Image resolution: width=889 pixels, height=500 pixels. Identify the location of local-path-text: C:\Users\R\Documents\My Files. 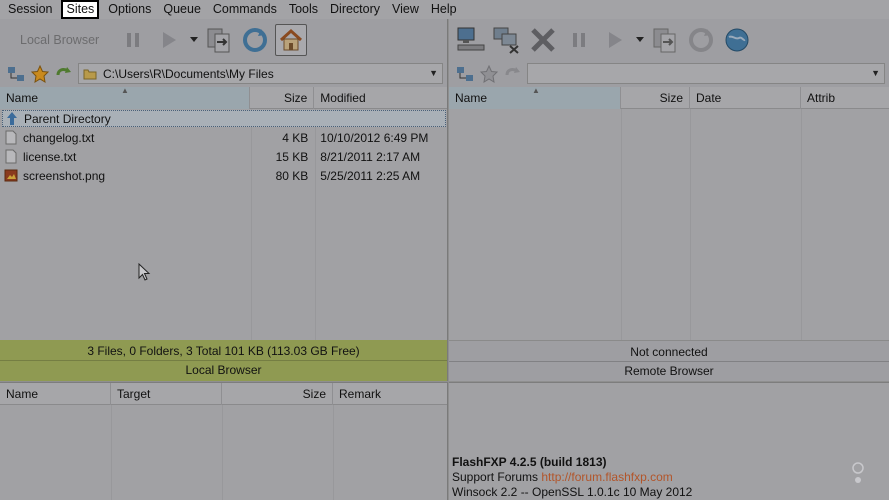
(188, 73).